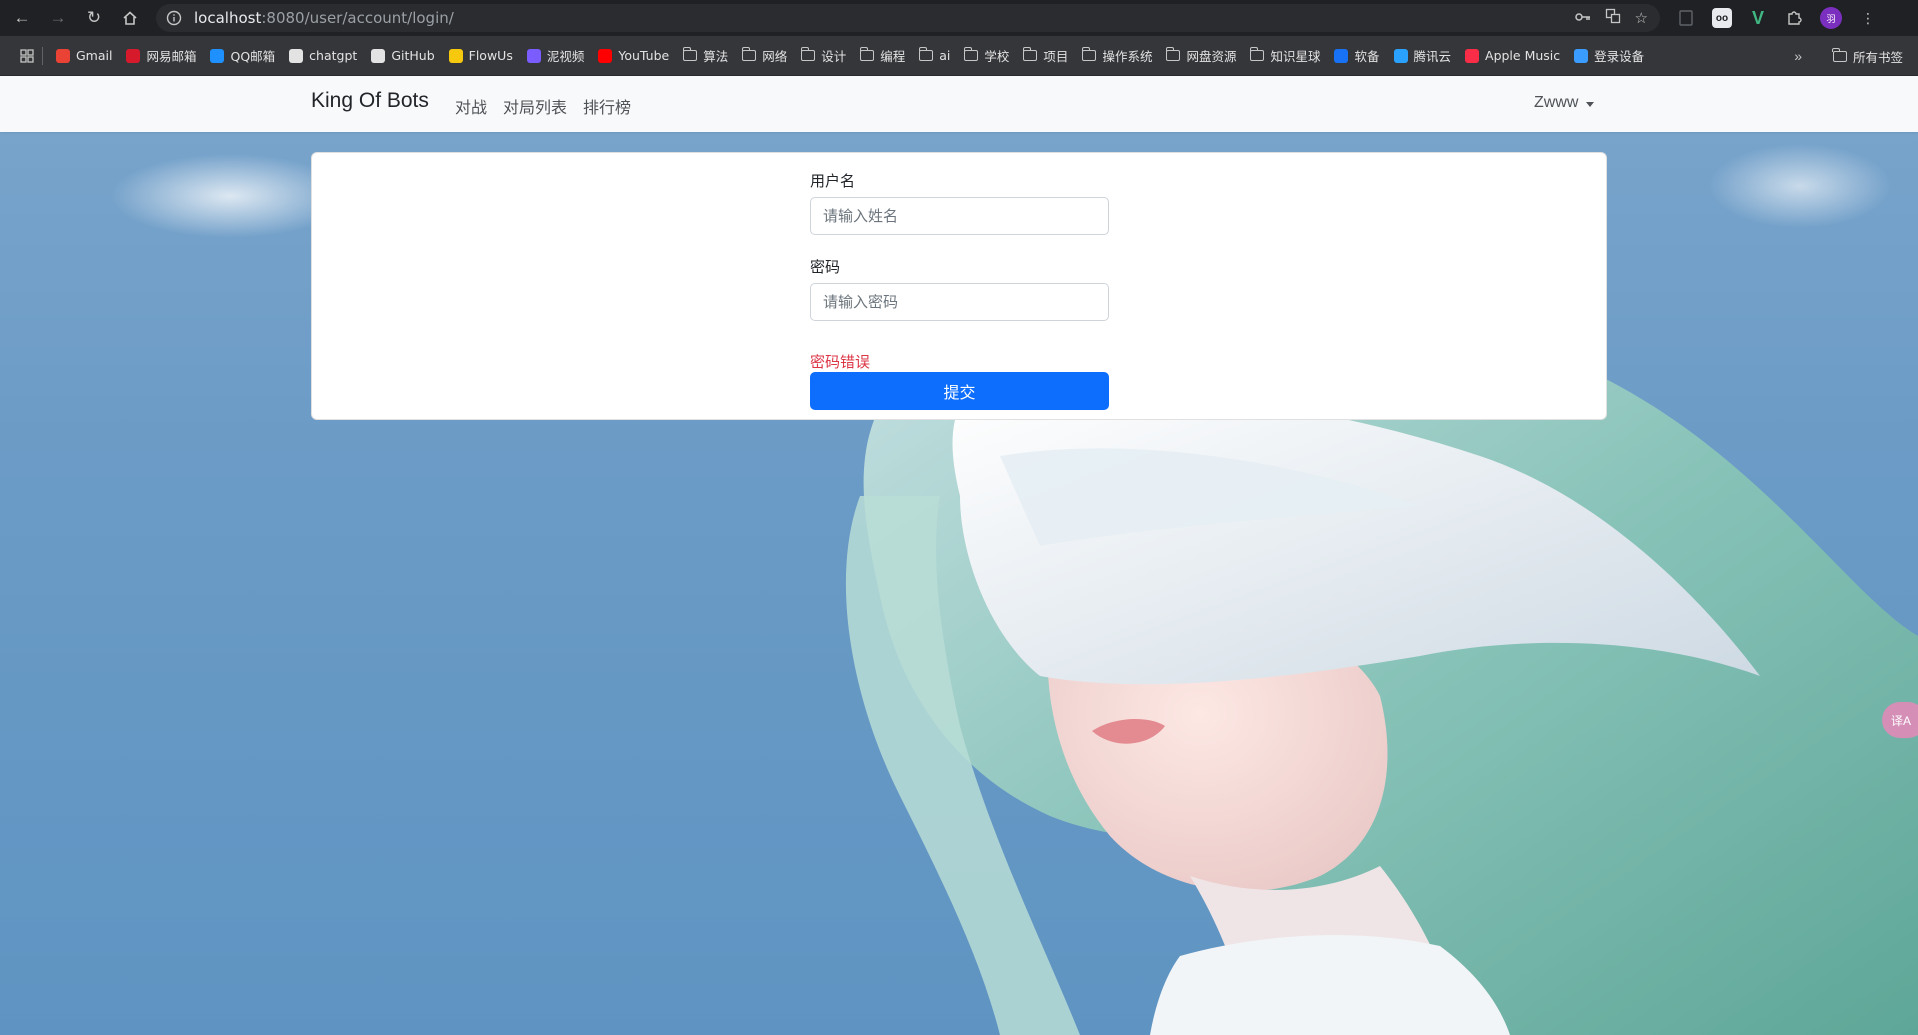 The width and height of the screenshot is (1918, 1035). I want to click on qq-mail-icon, so click(217, 55).